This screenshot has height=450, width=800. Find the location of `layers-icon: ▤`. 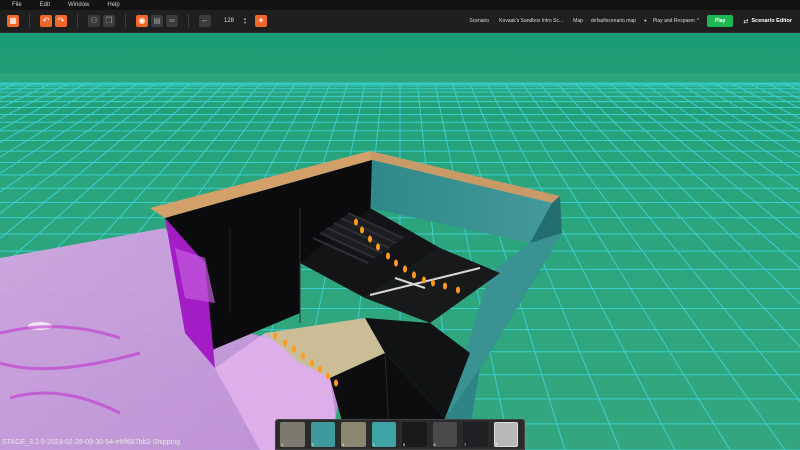

layers-icon: ▤ is located at coordinates (157, 21).